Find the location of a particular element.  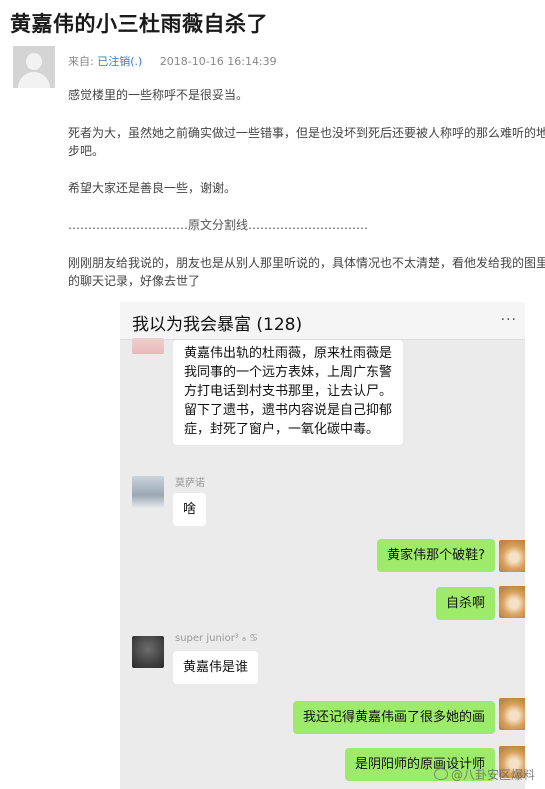

chat-message: 黄嘉伟是谁 is located at coordinates (216, 667).